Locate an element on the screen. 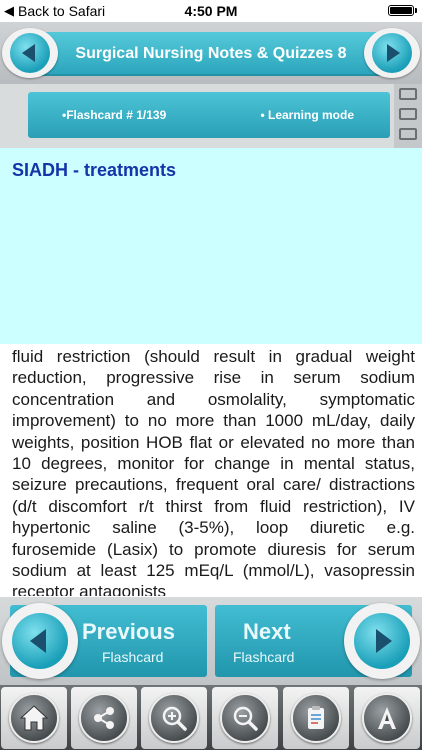 The height and width of the screenshot is (750, 422). clipboard-button is located at coordinates (316, 718).